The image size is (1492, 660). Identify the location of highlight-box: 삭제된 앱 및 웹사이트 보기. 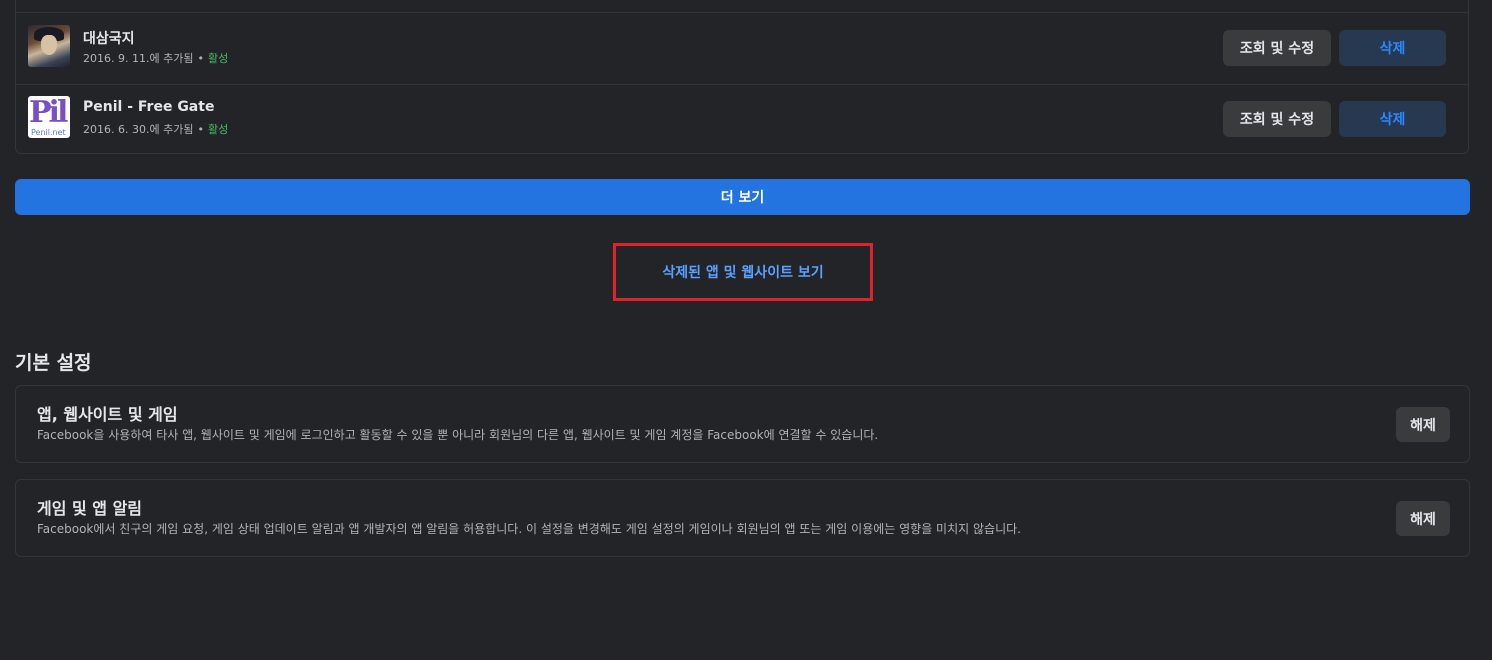
(743, 272).